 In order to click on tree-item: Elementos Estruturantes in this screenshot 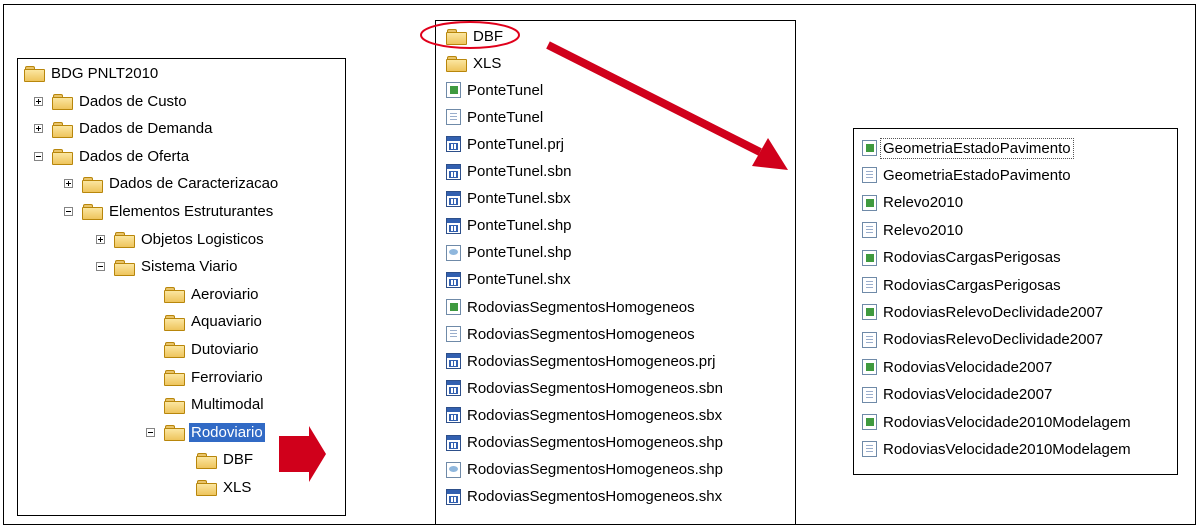, I will do `click(169, 211)`.